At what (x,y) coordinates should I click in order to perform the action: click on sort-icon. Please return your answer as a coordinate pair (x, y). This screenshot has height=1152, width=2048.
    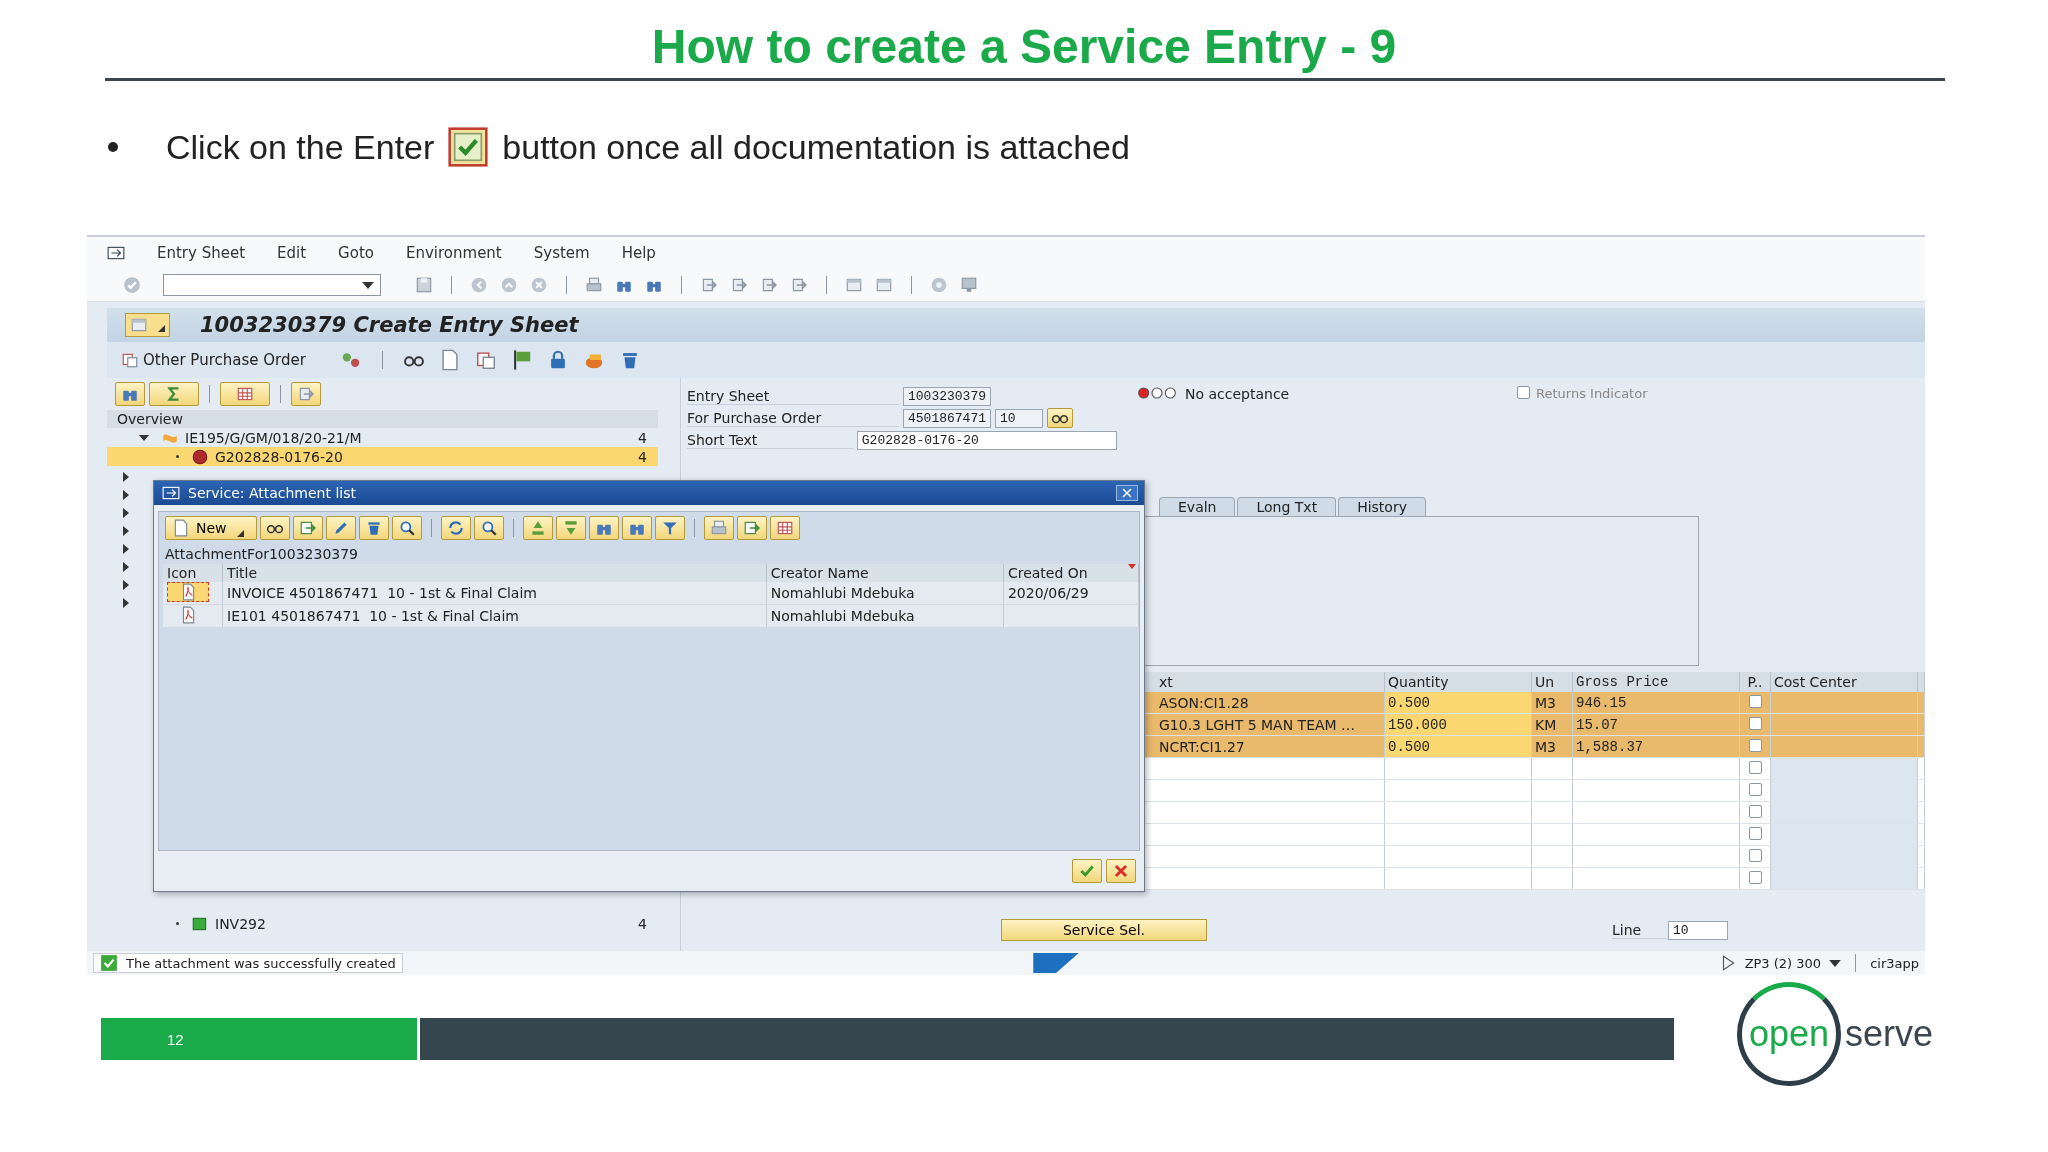
    Looking at the image, I should click on (571, 528).